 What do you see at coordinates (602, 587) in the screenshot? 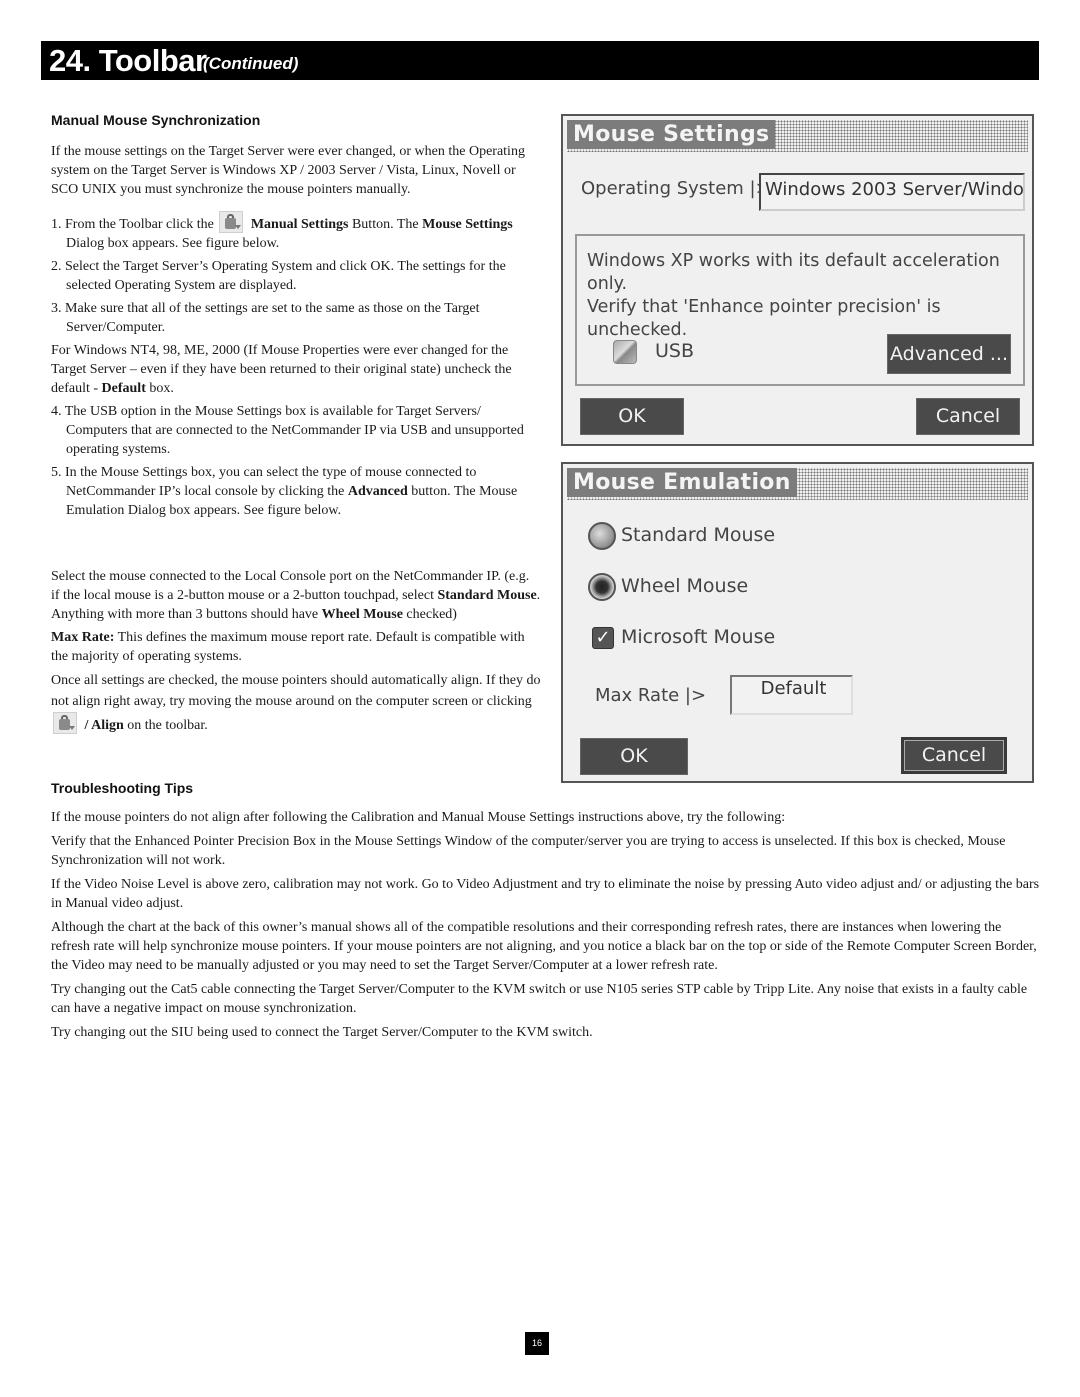
I see `wheel-mouse-radio` at bounding box center [602, 587].